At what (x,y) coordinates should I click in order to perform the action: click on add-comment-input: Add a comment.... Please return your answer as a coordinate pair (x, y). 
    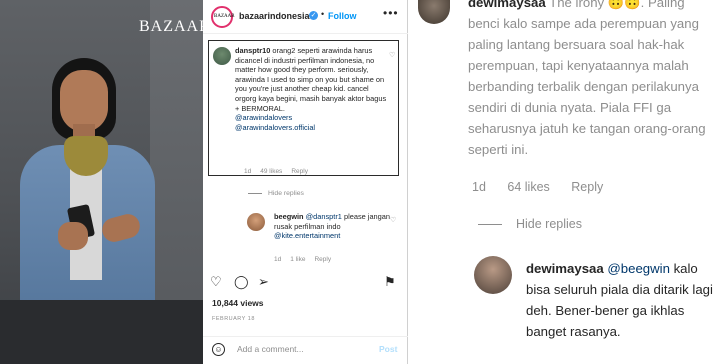
    Looking at the image, I should click on (270, 349).